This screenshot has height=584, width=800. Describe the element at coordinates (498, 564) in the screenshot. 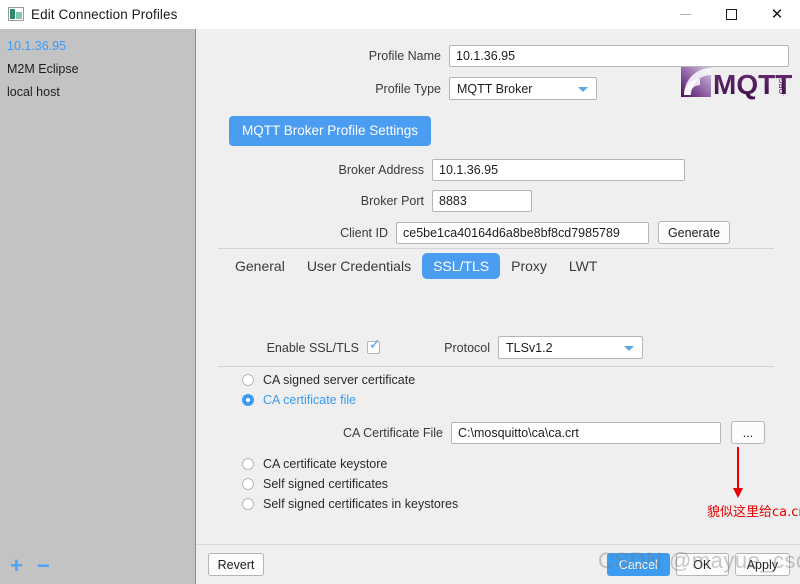

I see `dialog-footer: Revert Cancel OK Apply` at that location.